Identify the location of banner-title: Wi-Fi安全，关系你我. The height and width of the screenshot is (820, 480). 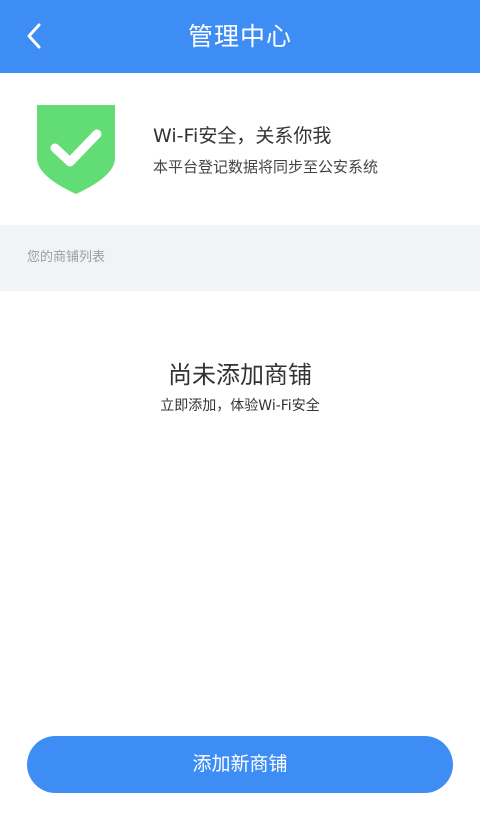
(242, 136).